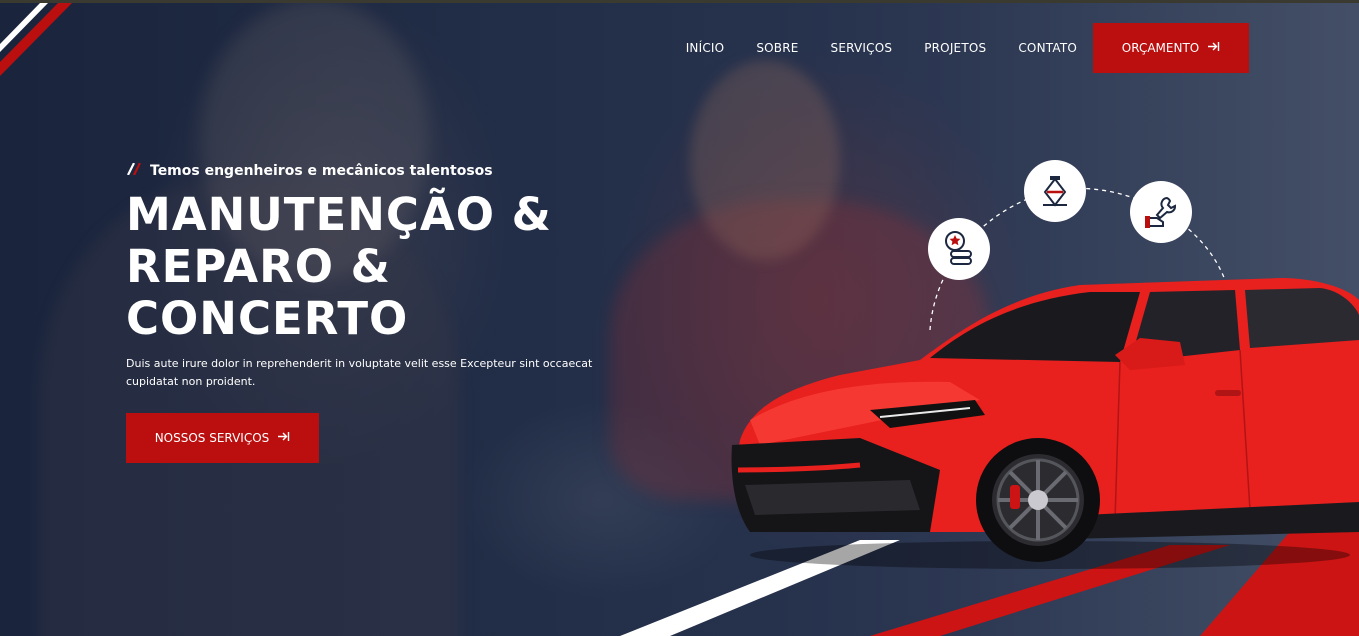  I want to click on hero-title-line1: MANUTENÇÃO &, so click(339, 214).